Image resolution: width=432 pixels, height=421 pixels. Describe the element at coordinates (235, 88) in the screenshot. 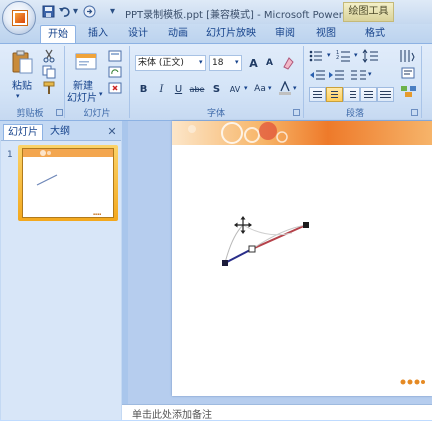

I see `character-spacing-button: AV` at that location.